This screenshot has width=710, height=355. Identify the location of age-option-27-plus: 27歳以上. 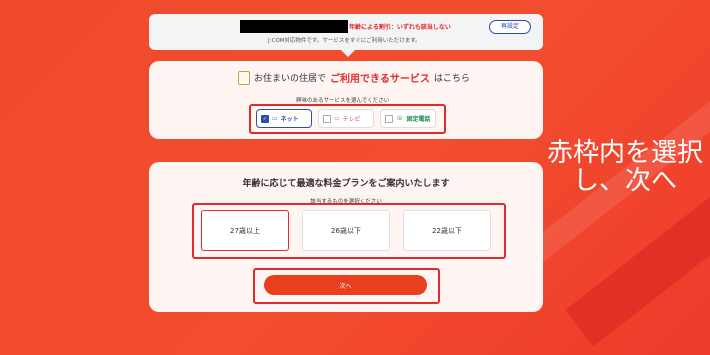
(245, 230).